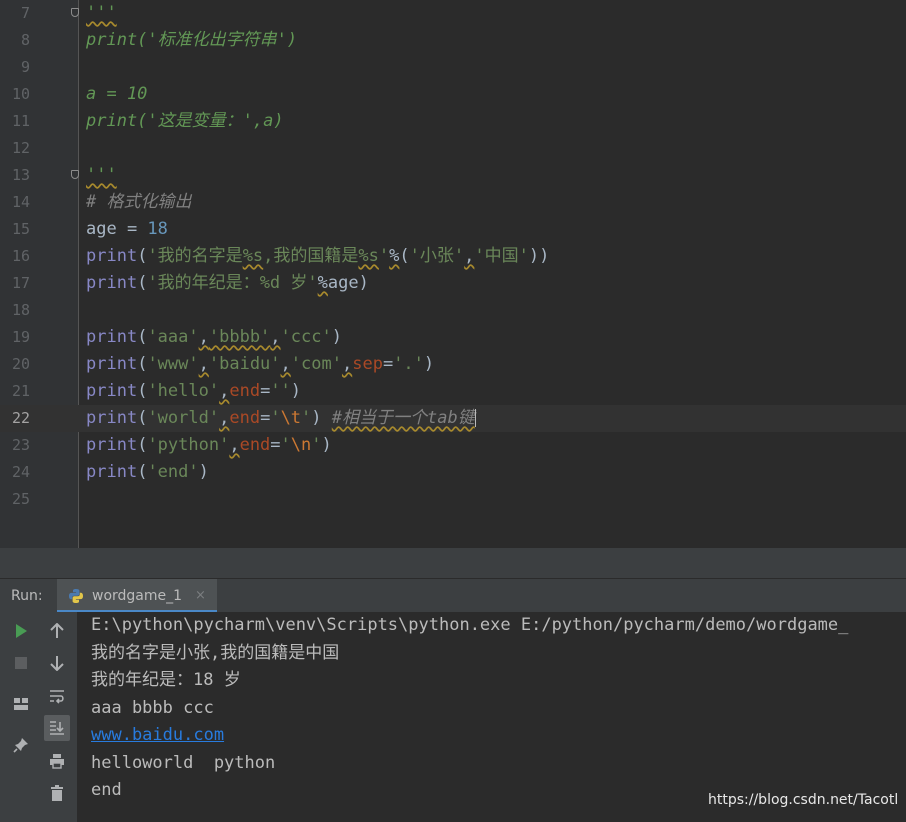 The height and width of the screenshot is (822, 906). I want to click on trash-icon, so click(57, 793).